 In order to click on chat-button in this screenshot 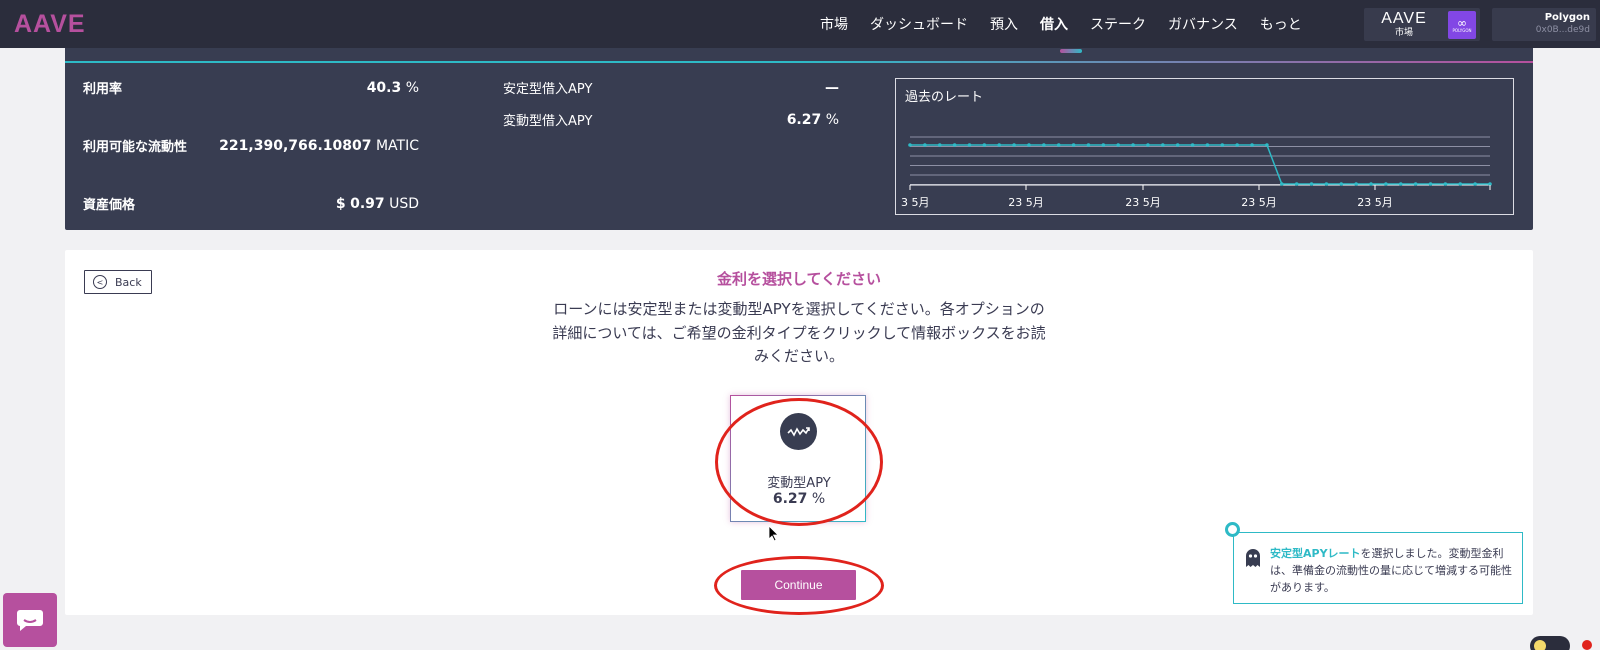, I will do `click(30, 620)`.